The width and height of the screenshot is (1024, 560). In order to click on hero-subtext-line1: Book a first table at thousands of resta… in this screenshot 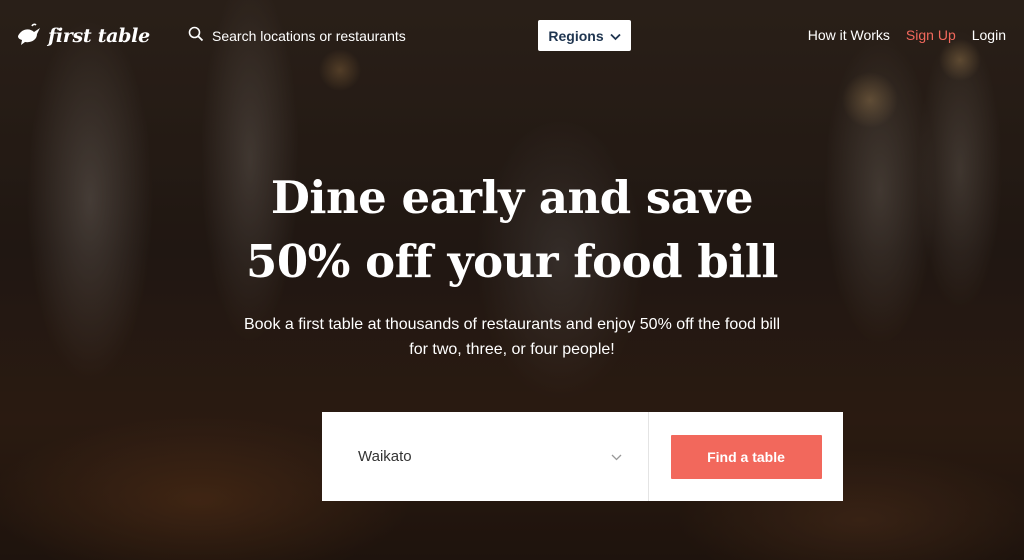, I will do `click(512, 324)`.